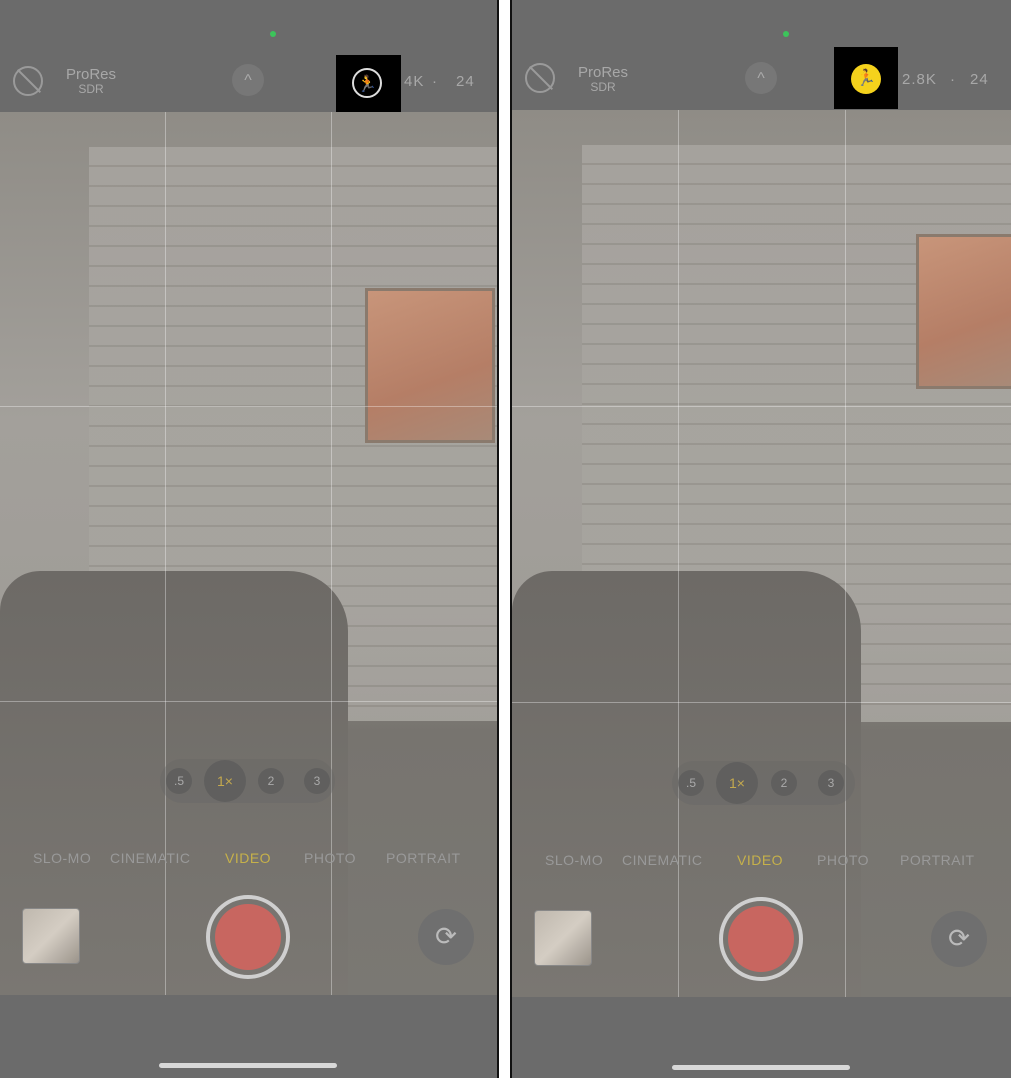 The image size is (1011, 1078). I want to click on resolution-label: 2.8K, so click(919, 79).